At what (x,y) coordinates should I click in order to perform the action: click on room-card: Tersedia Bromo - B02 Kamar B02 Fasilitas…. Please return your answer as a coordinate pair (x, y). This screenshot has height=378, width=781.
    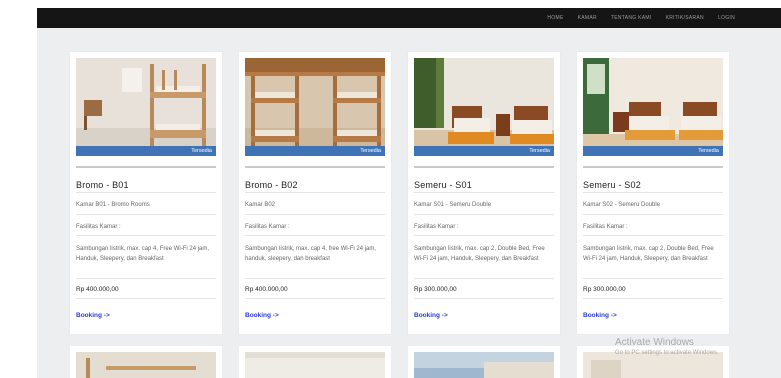
    Looking at the image, I should click on (315, 193).